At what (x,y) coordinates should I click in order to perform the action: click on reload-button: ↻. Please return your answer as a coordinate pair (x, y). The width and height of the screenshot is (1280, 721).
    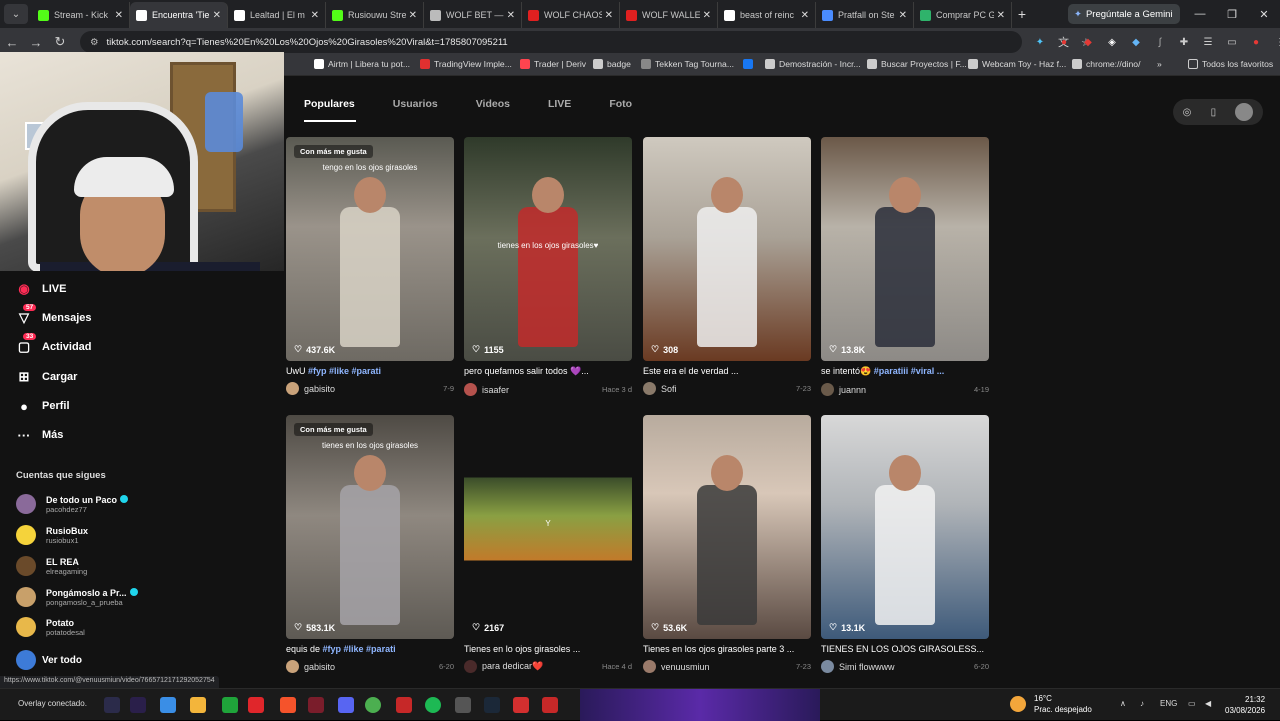
    Looking at the image, I should click on (60, 42).